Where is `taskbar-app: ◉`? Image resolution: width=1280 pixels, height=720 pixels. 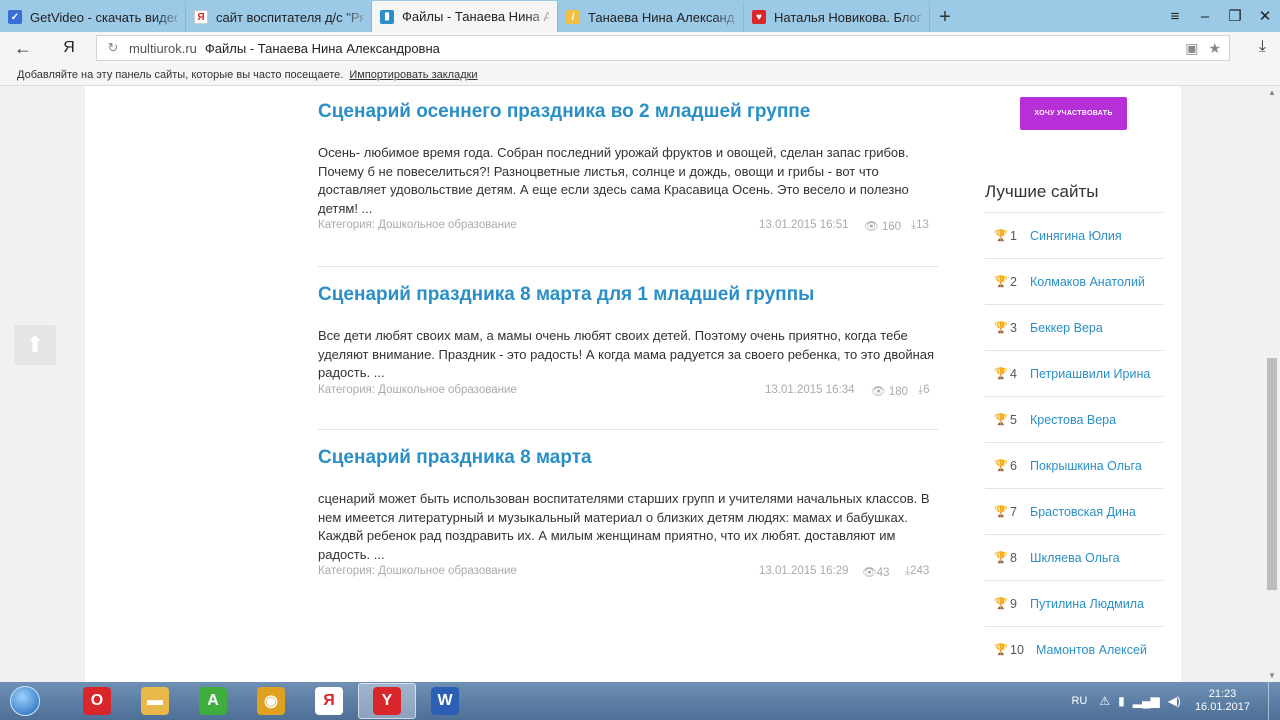 taskbar-app: ◉ is located at coordinates (271, 701).